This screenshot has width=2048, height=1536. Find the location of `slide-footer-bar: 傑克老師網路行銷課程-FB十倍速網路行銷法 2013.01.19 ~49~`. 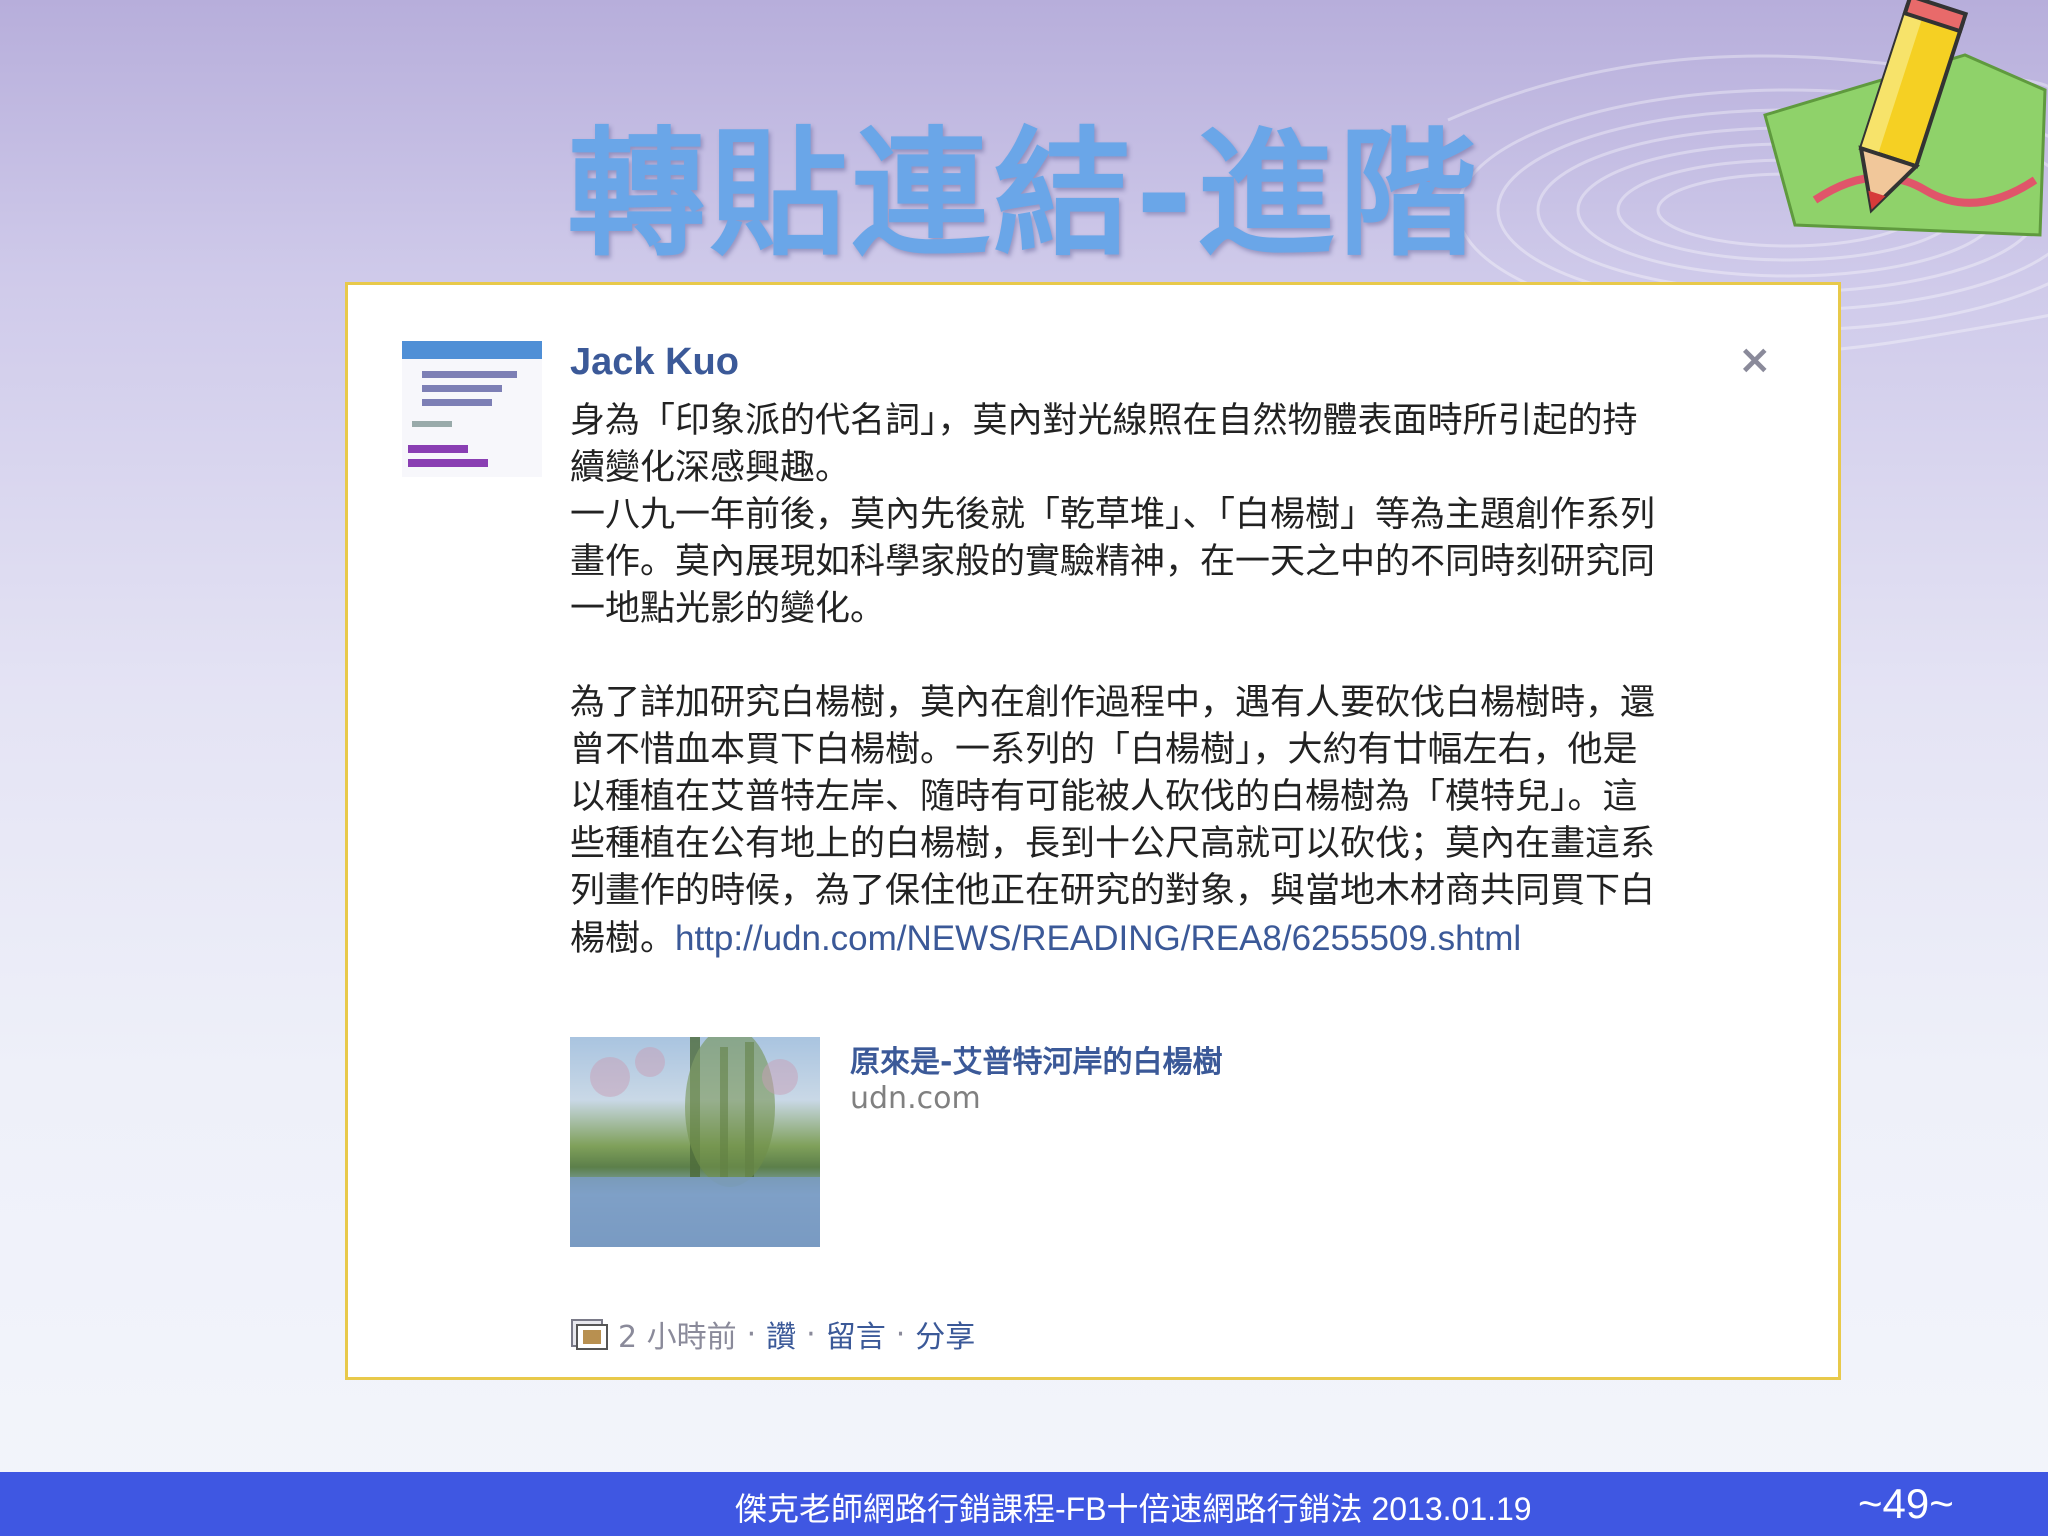

slide-footer-bar: 傑克老師網路行銷課程-FB十倍速網路行銷法 2013.01.19 ~49~ is located at coordinates (1024, 1504).